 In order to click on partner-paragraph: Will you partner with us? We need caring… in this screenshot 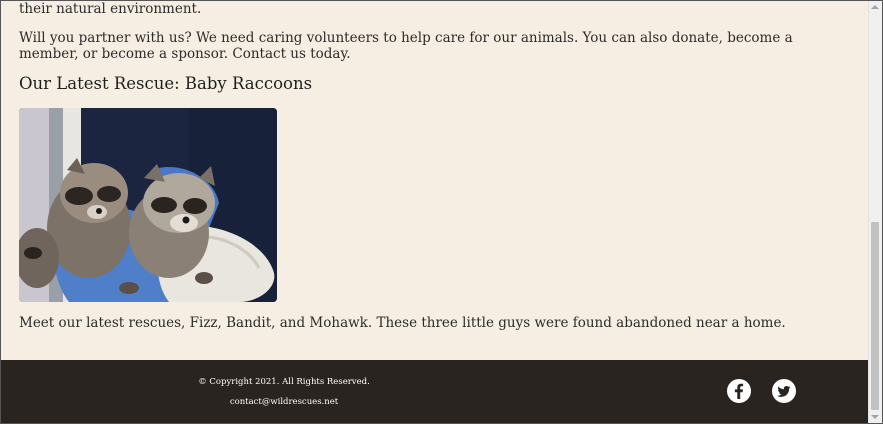, I will do `click(406, 46)`.